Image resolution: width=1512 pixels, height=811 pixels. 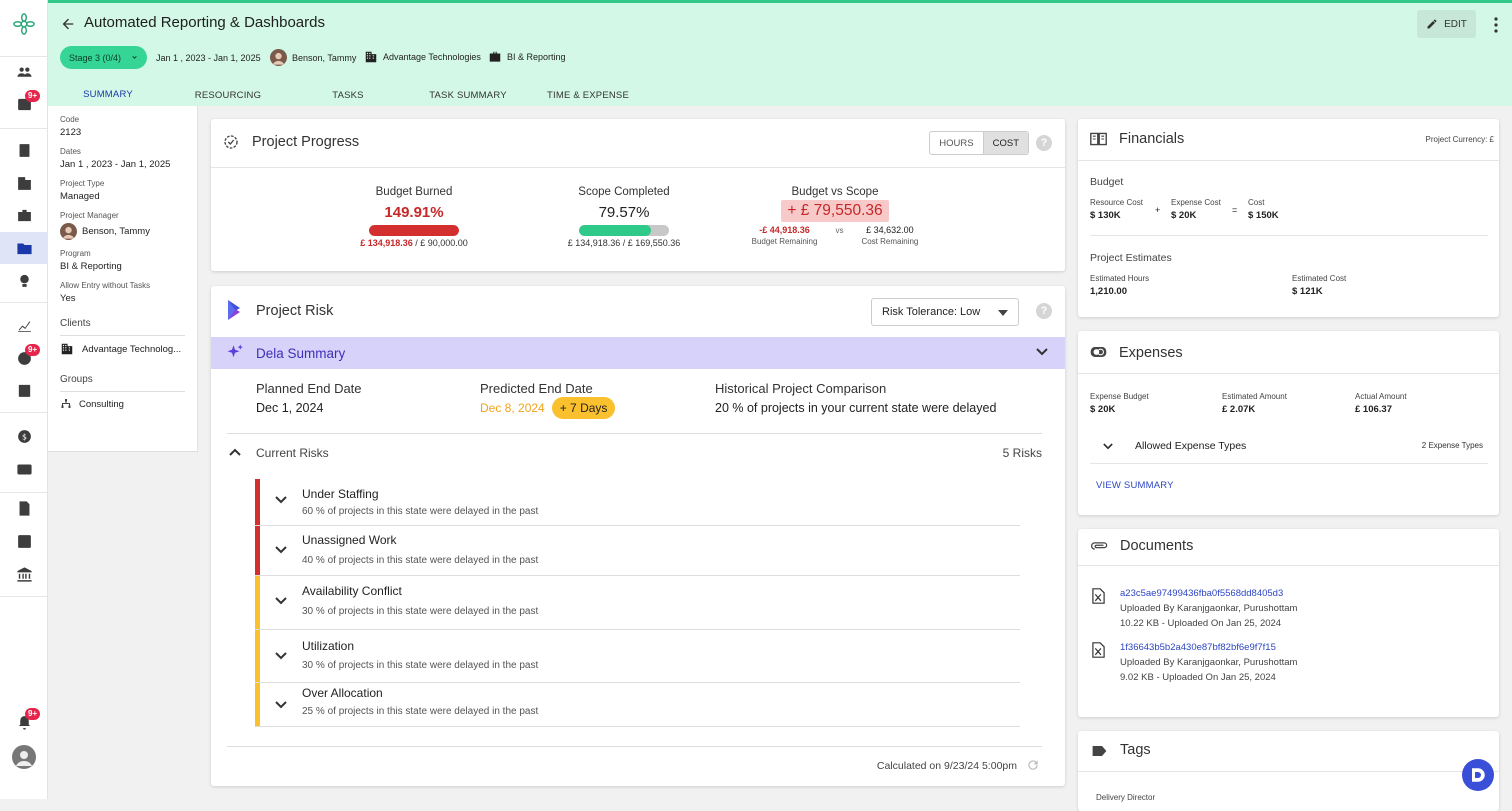 What do you see at coordinates (414, 230) in the screenshot?
I see `budget-burned-fill` at bounding box center [414, 230].